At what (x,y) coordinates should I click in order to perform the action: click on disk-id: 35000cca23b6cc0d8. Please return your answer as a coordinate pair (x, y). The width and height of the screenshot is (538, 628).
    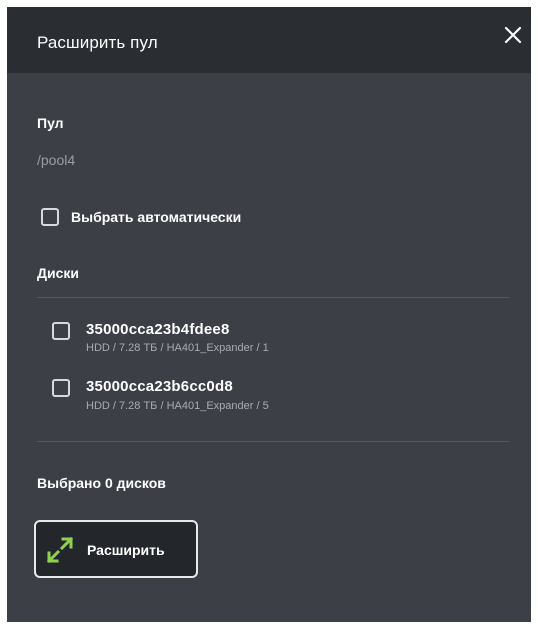
    Looking at the image, I should click on (159, 386).